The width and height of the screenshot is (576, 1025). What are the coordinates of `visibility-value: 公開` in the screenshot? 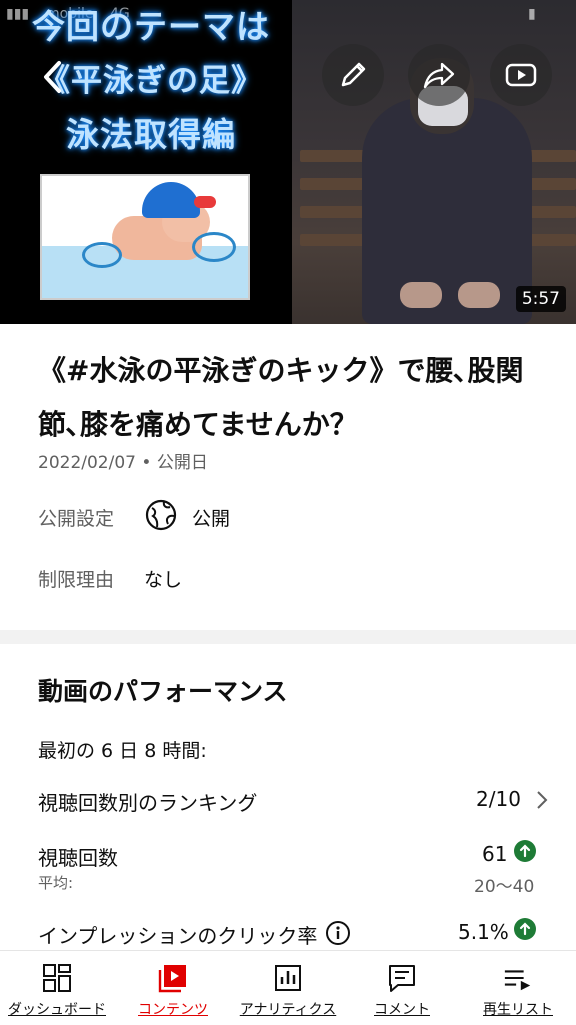 It's located at (211, 517).